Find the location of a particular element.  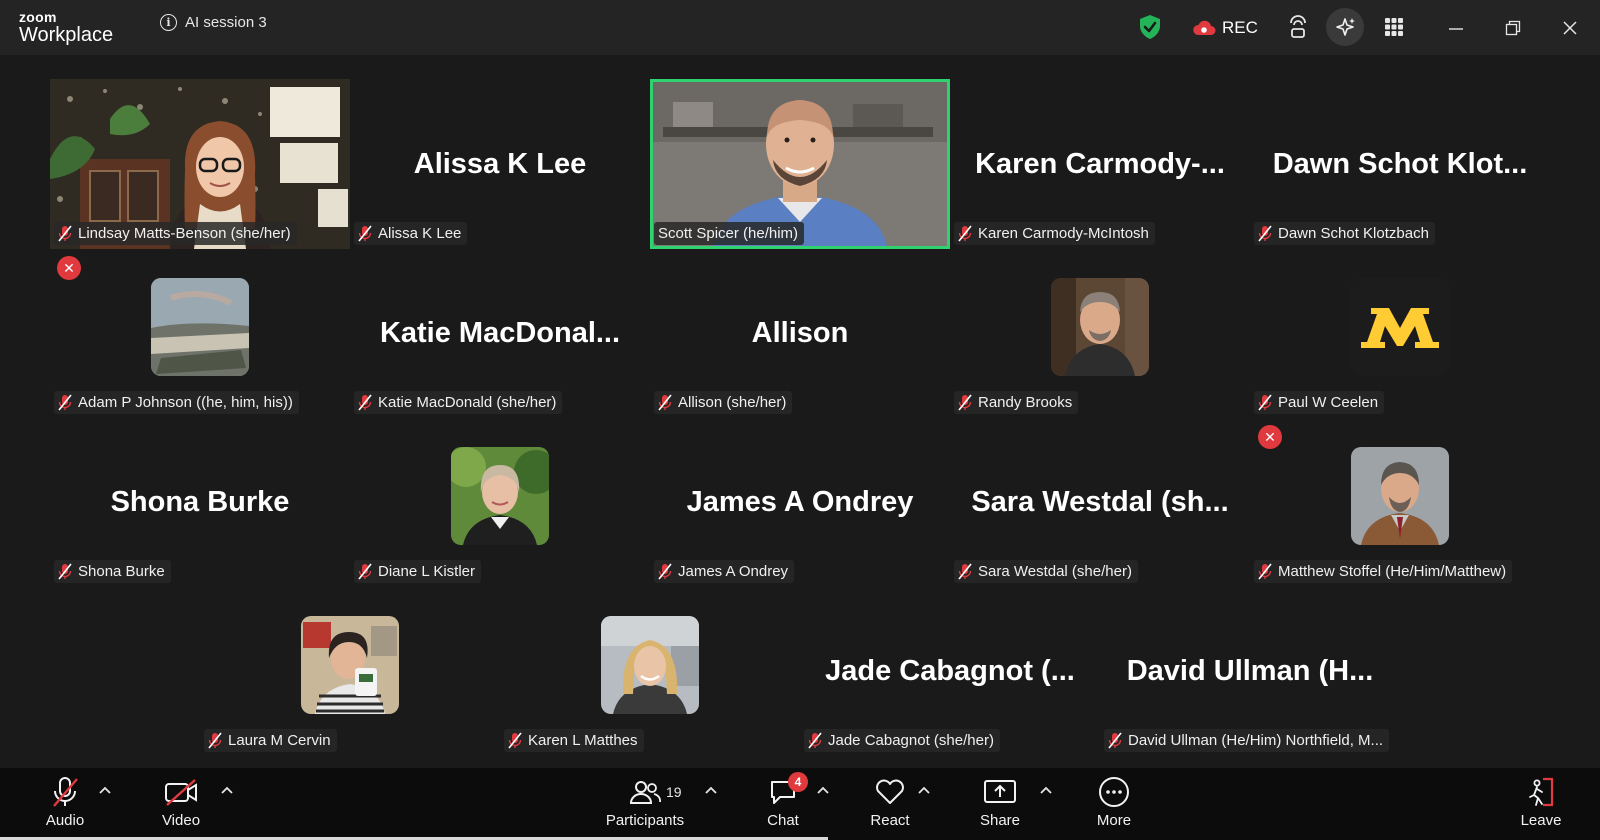

participant-tile: Dawn Schot Klot... Dawn Schot Klotzbach is located at coordinates (1400, 164).